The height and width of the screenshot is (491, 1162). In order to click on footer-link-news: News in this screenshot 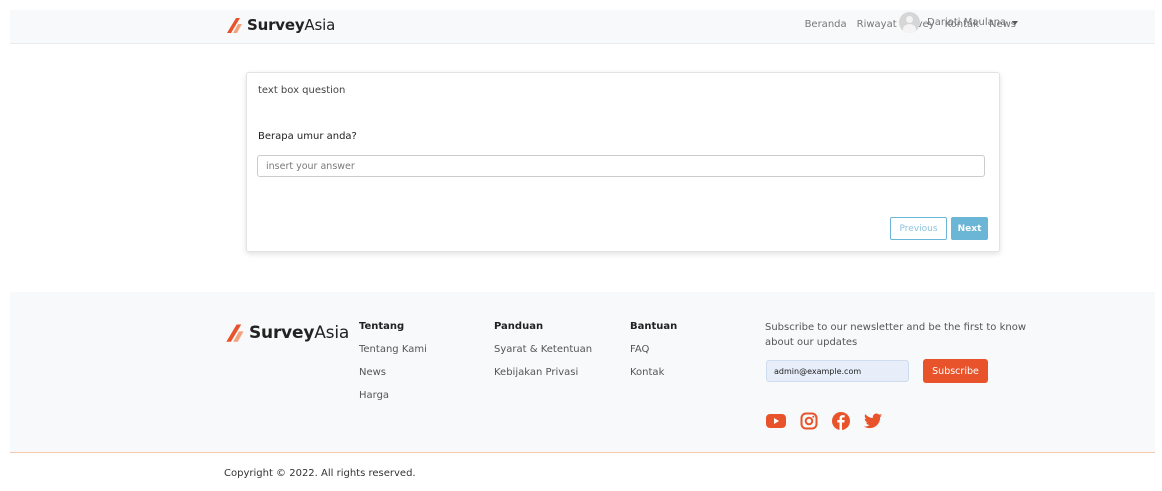, I will do `click(393, 372)`.